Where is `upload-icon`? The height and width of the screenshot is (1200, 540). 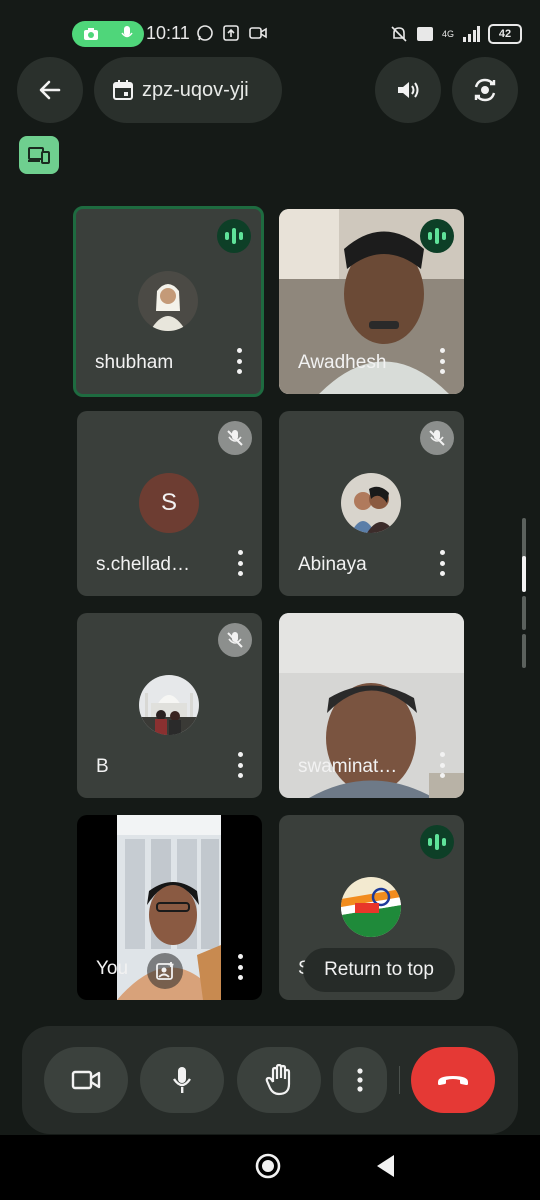 upload-icon is located at coordinates (231, 33).